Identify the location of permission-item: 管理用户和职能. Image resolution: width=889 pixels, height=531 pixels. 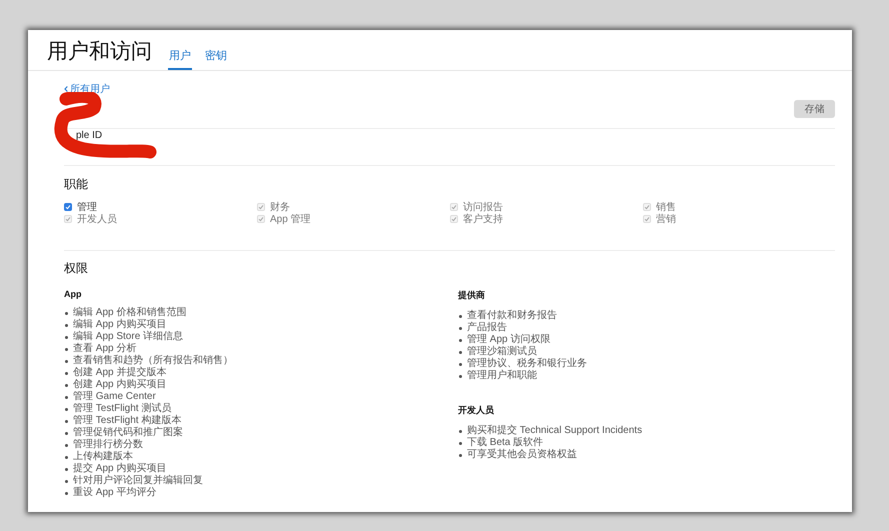
(502, 376).